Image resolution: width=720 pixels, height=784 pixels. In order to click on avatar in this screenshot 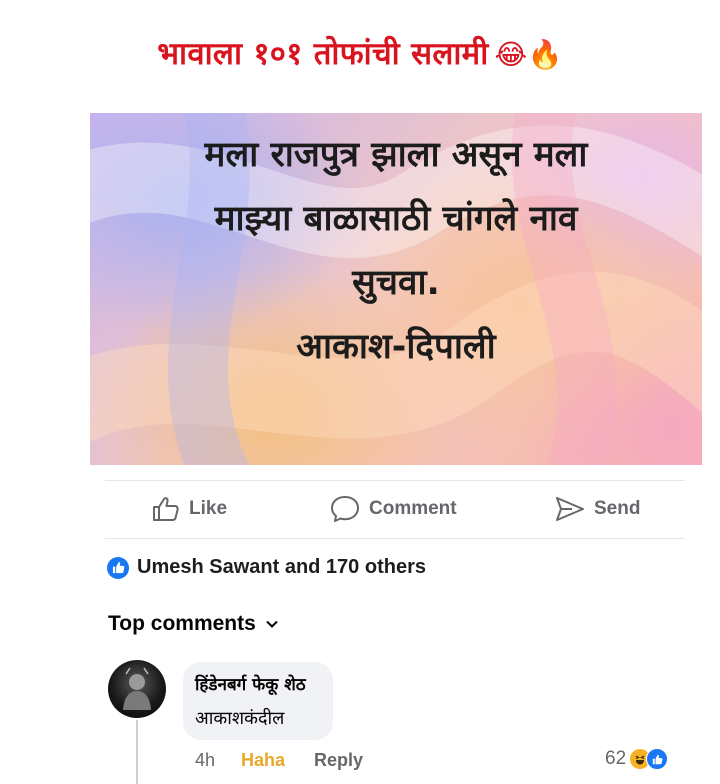, I will do `click(137, 689)`.